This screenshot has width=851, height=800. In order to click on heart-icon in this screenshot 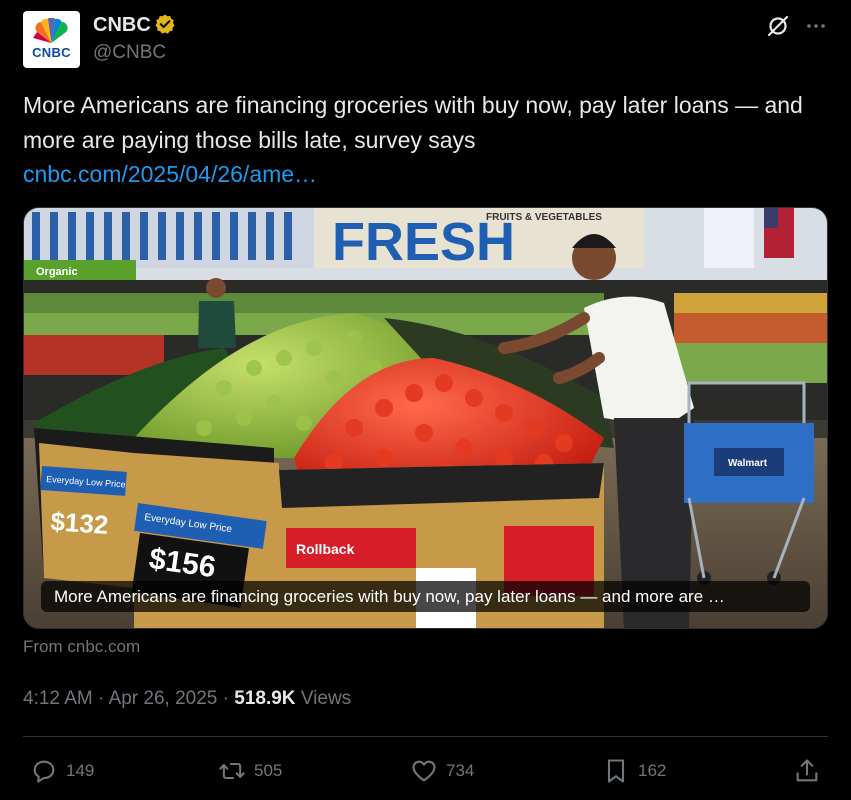, I will do `click(424, 771)`.